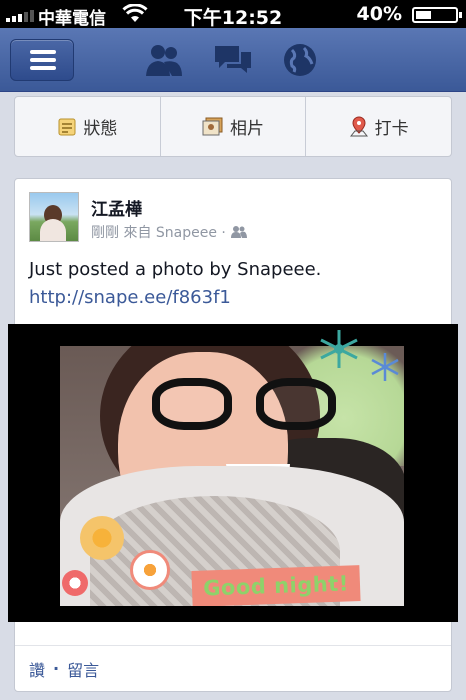 The height and width of the screenshot is (700, 466). I want to click on post-meta-text: 剛剛 來自 Snapeee ·, so click(158, 233).